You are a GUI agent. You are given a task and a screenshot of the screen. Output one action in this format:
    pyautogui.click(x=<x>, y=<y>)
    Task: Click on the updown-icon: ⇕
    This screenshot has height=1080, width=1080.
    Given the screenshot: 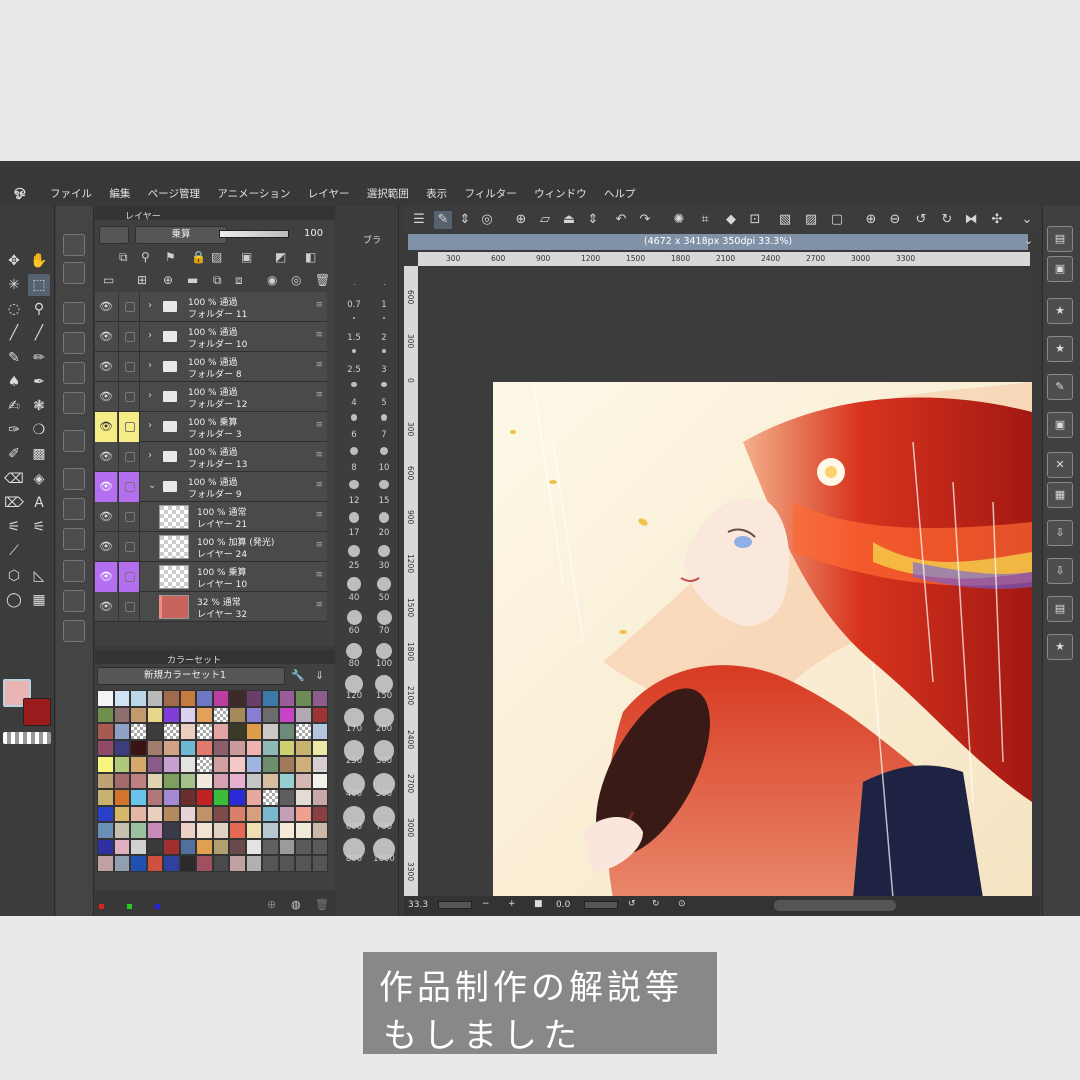 What is the action you would take?
    pyautogui.click(x=465, y=220)
    